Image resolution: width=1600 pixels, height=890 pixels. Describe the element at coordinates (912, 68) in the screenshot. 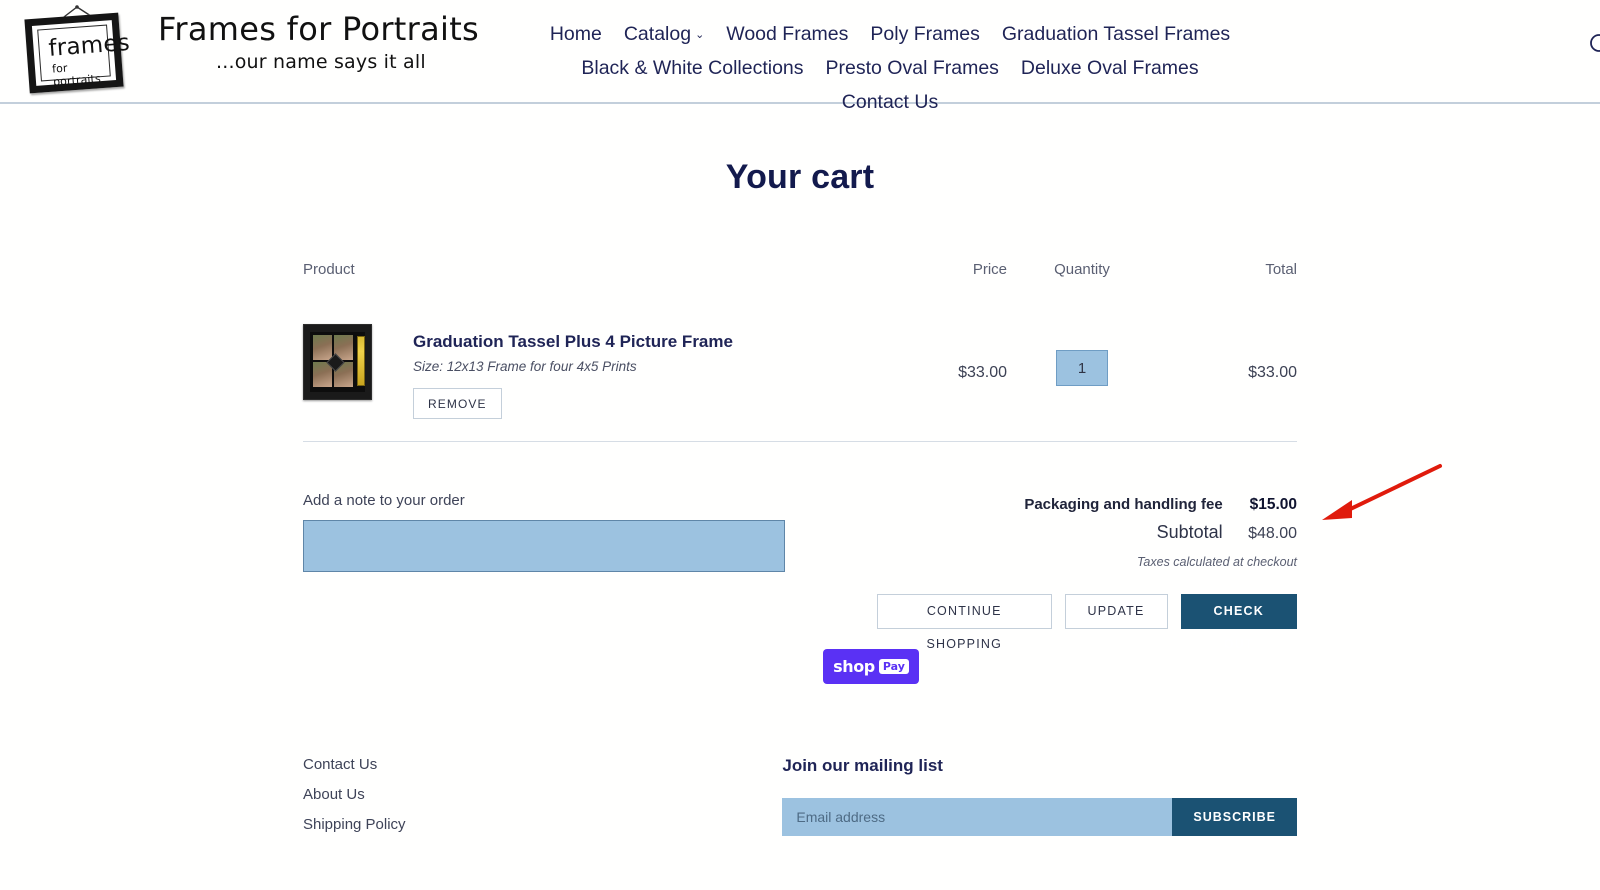

I see `nav-link-presto-oval-frames: Presto Oval Frames` at that location.